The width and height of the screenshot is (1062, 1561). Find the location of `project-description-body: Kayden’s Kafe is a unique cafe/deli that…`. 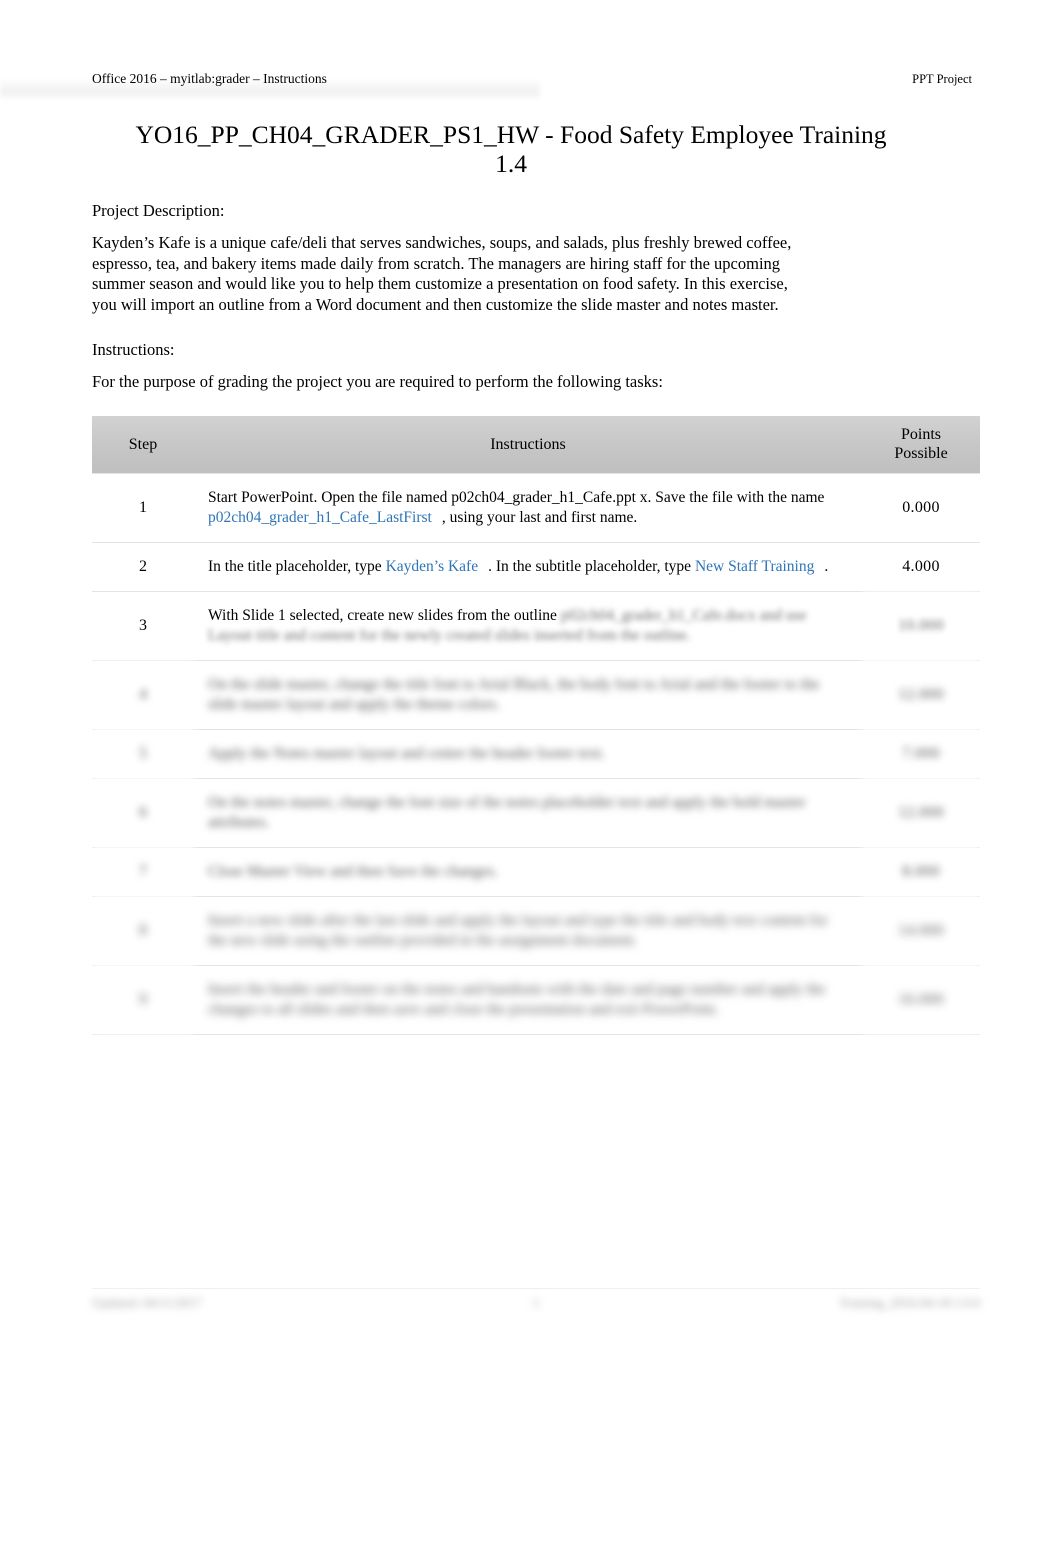

project-description-body: Kayden’s Kafe is a unique cafe/deli that… is located at coordinates (442, 273).